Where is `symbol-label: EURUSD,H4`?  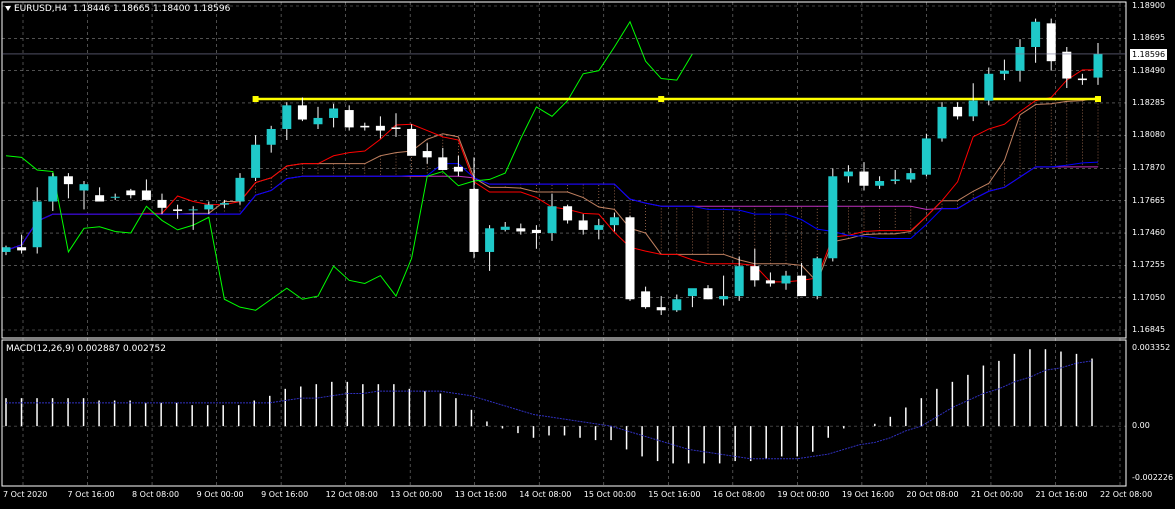 symbol-label: EURUSD,H4 is located at coordinates (41, 9).